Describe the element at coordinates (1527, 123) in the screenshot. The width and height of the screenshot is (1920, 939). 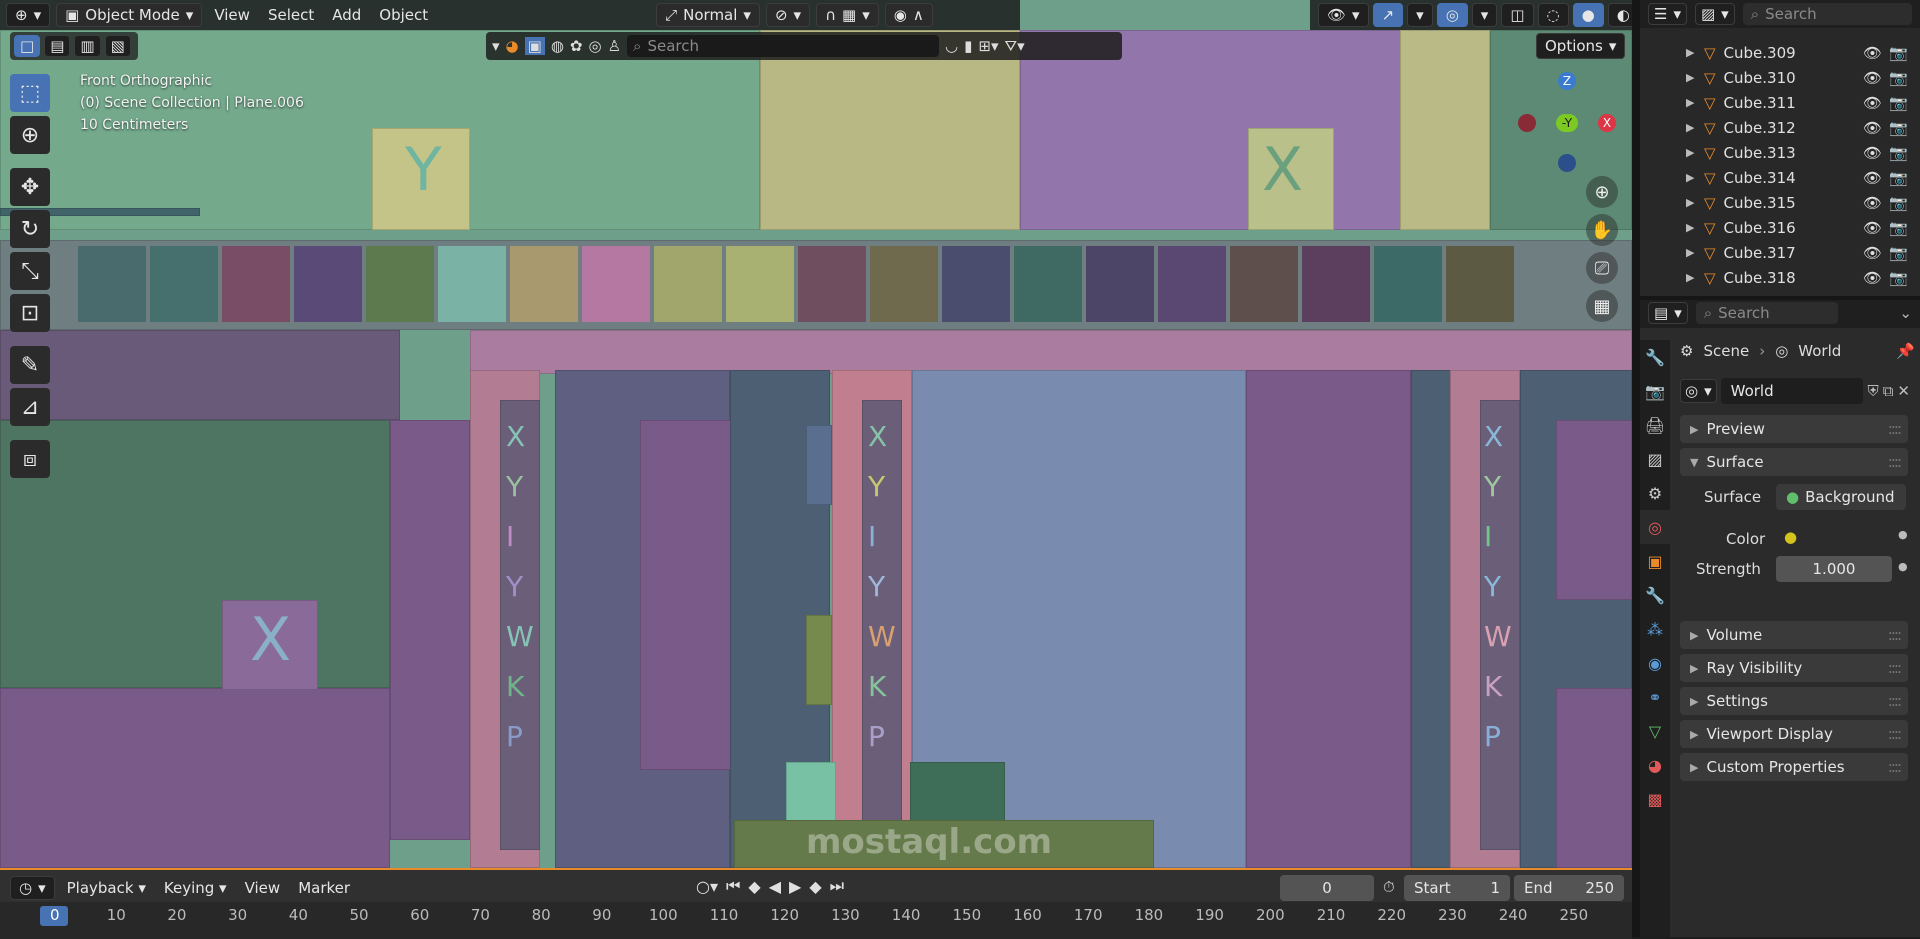
I see `gizmo-neg-x` at that location.